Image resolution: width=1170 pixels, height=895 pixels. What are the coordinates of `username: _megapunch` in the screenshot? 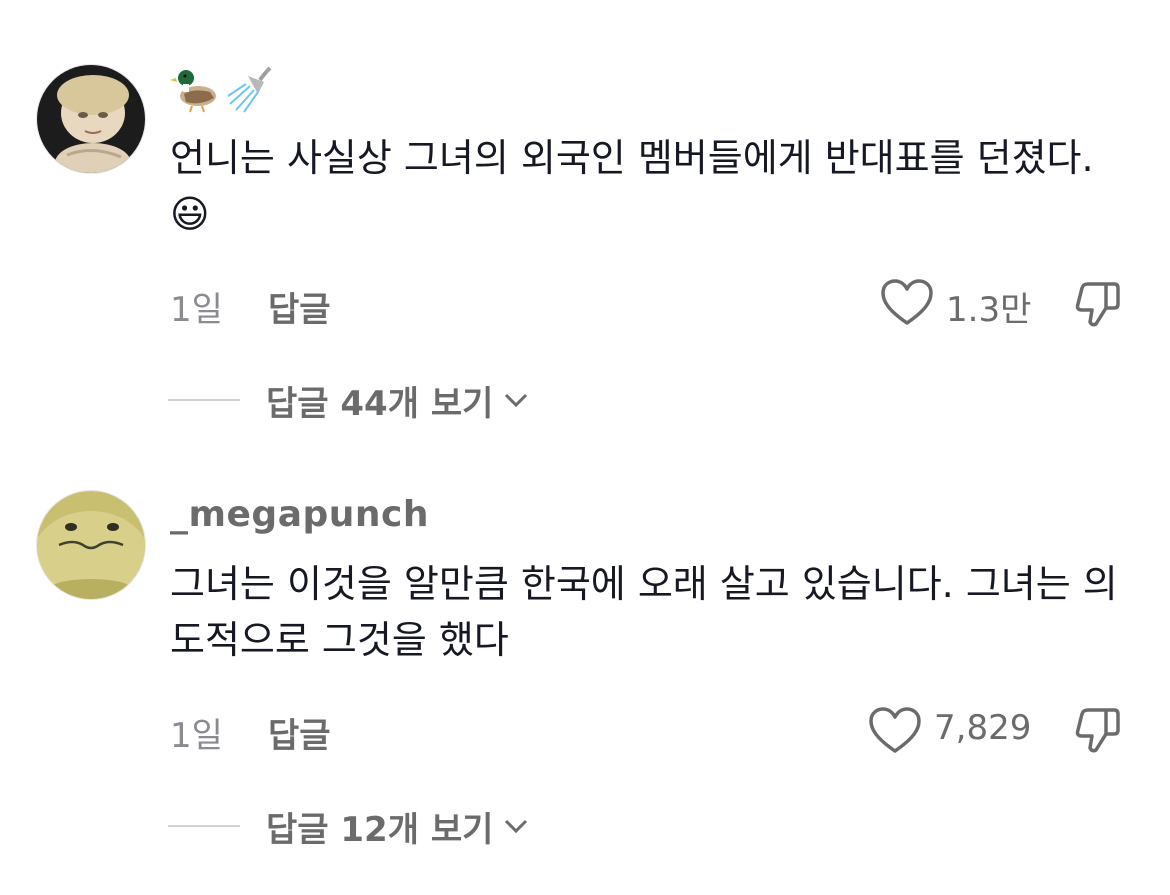 It's located at (299, 514).